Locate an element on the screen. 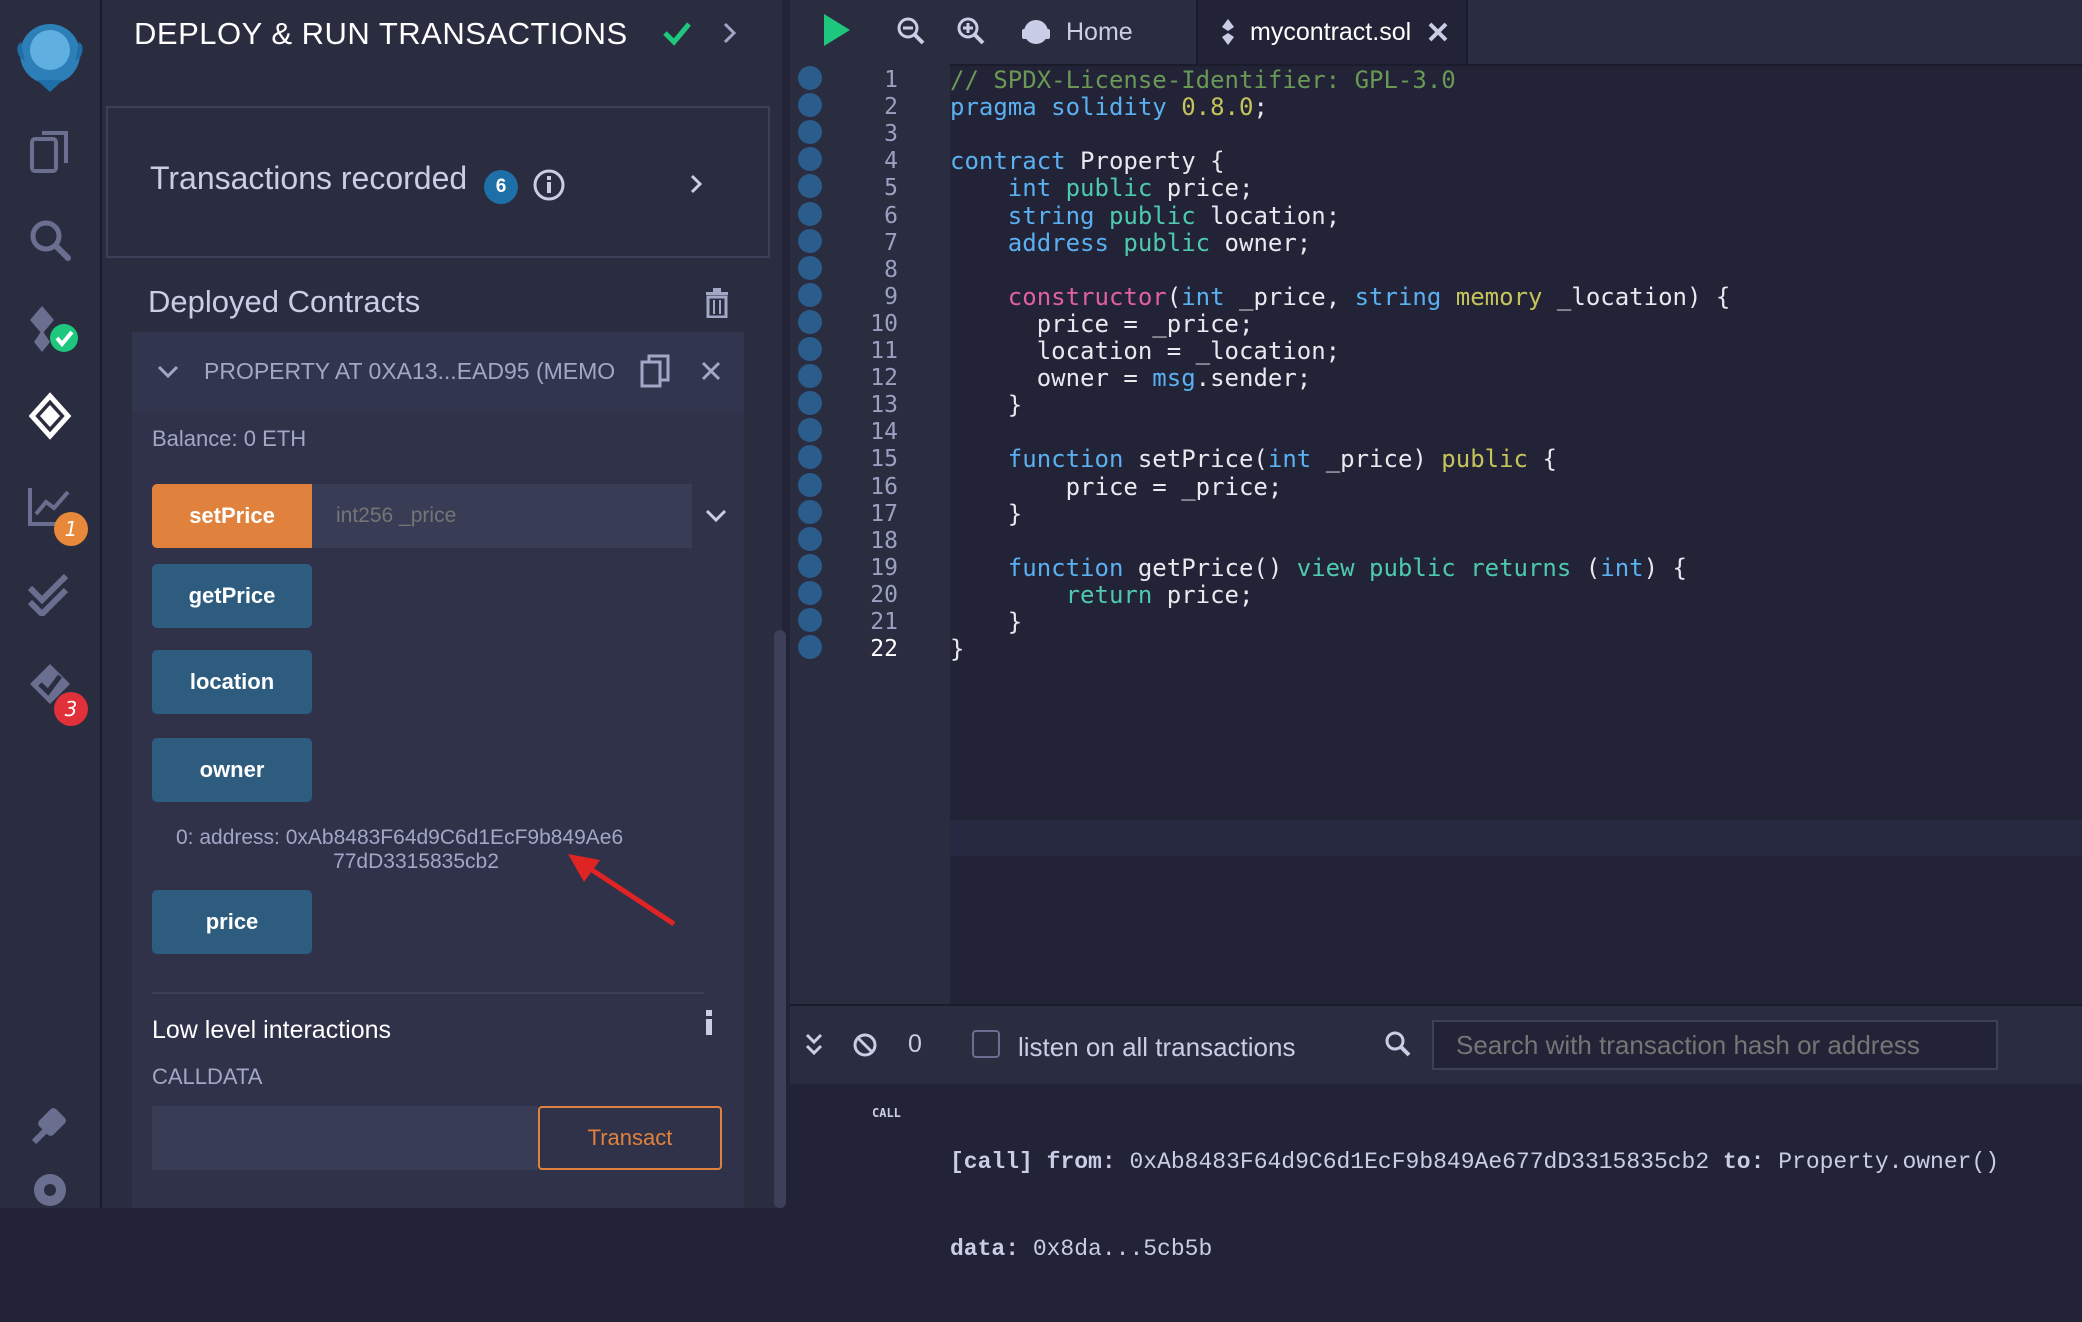  pending-tx-count: 0 is located at coordinates (915, 1044).